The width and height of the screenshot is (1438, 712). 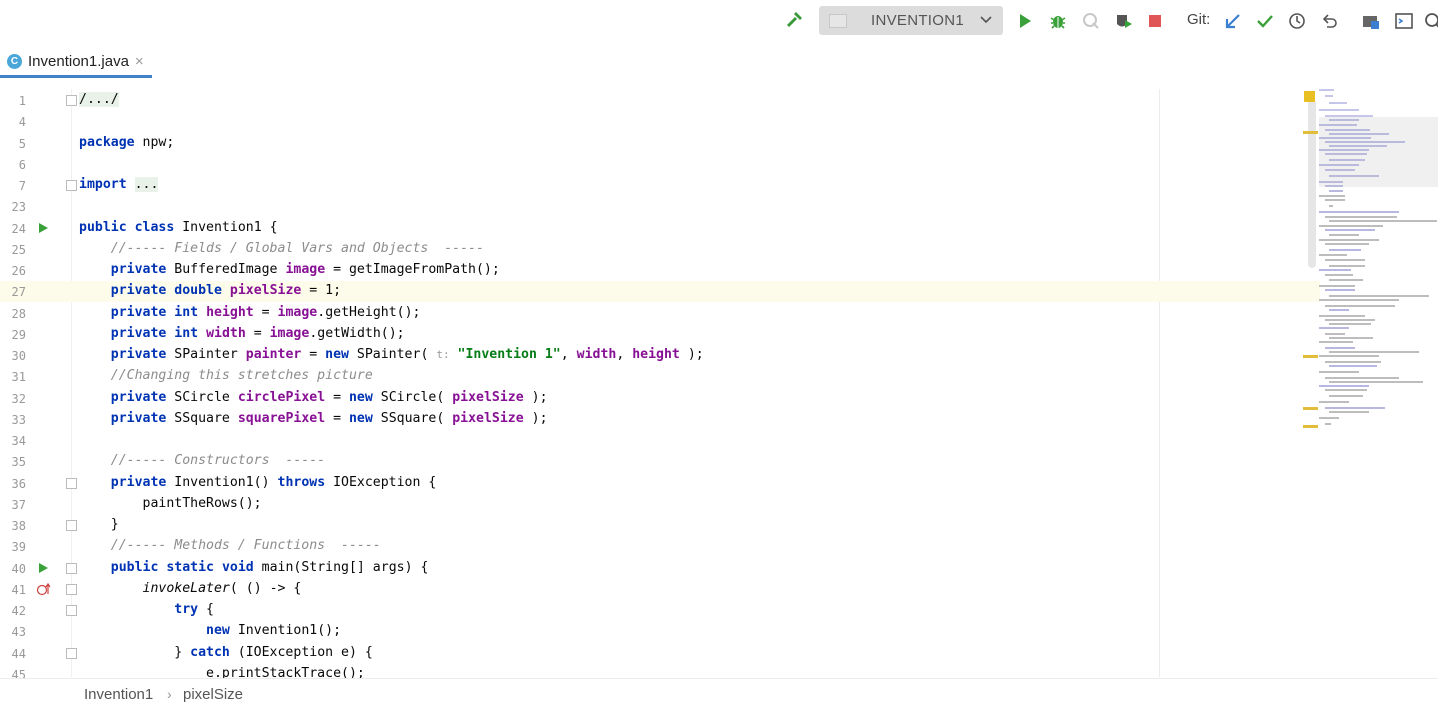 I want to click on code-line: 39 //----- Methods / Functions -----, so click(x=660, y=546).